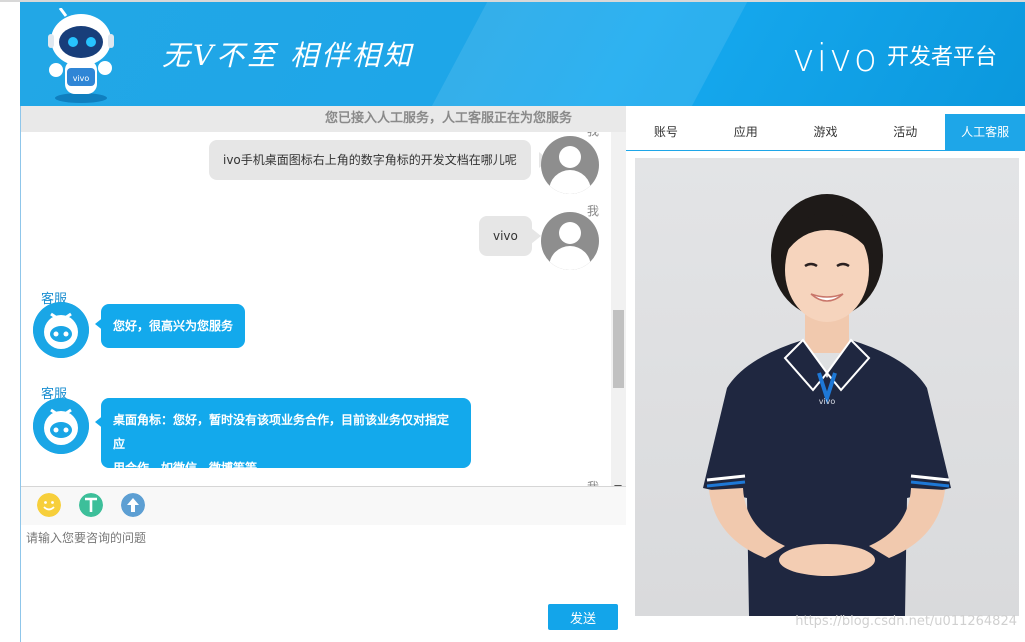 Image resolution: width=1025 pixels, height=642 pixels. Describe the element at coordinates (49, 505) in the screenshot. I see `emoji-icon` at that location.